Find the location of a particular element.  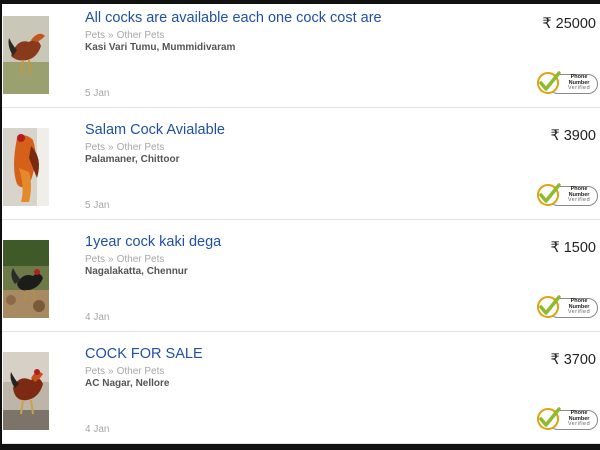

listing-price: ₹ 3700 is located at coordinates (573, 360).